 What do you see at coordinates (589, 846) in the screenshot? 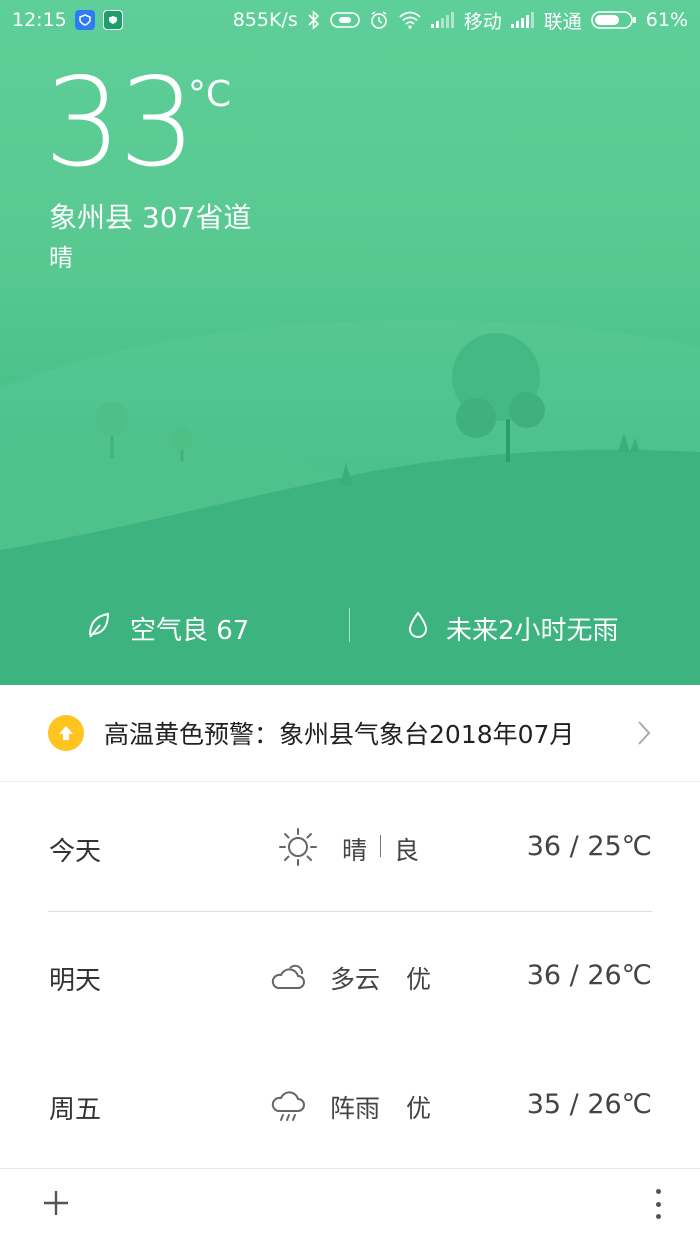
I see `forecast-temp: 36 / 25℃` at bounding box center [589, 846].